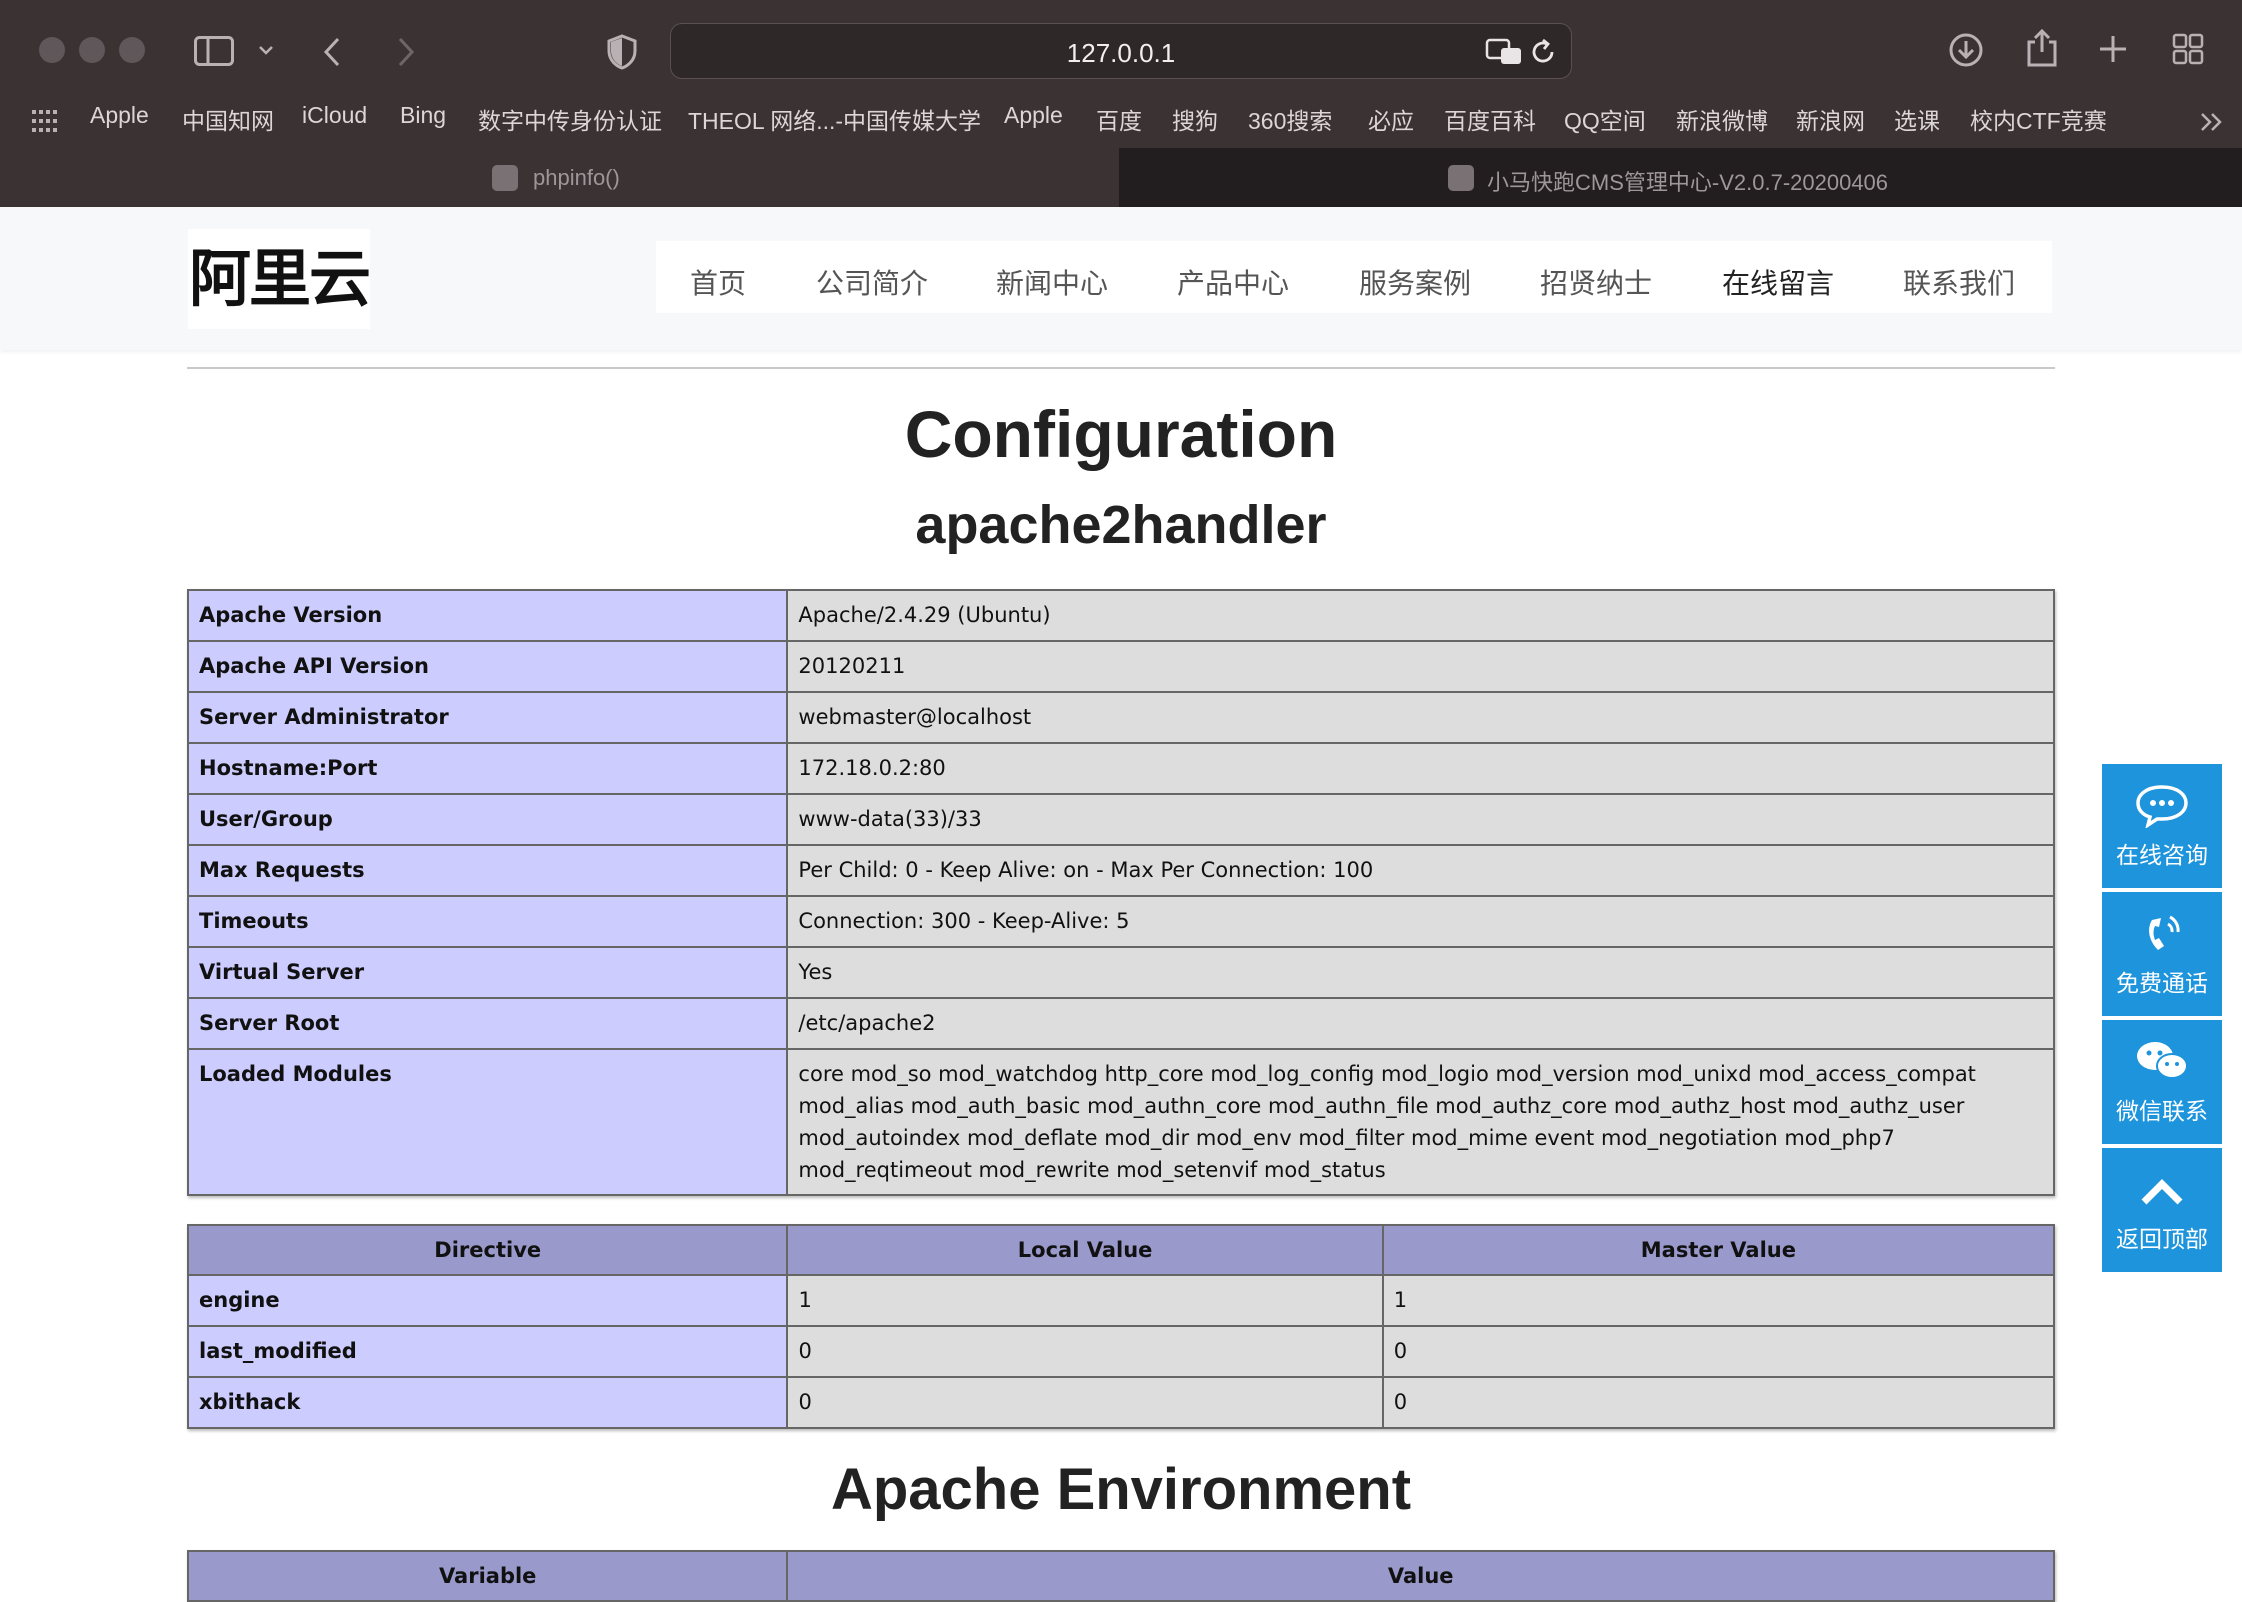  Describe the element at coordinates (423, 115) in the screenshot. I see `bookmark-item: Bing` at that location.